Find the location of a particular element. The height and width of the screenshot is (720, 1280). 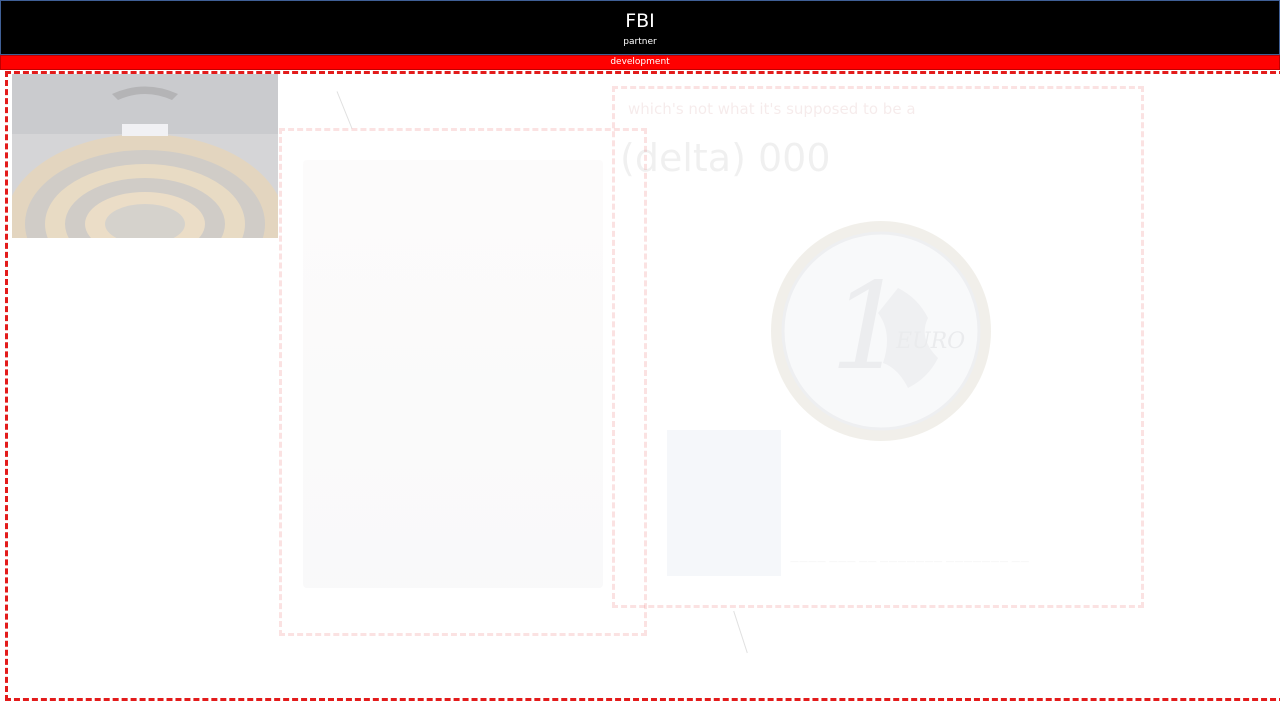

euro-coin-image: 1 EURO is located at coordinates (881, 331).